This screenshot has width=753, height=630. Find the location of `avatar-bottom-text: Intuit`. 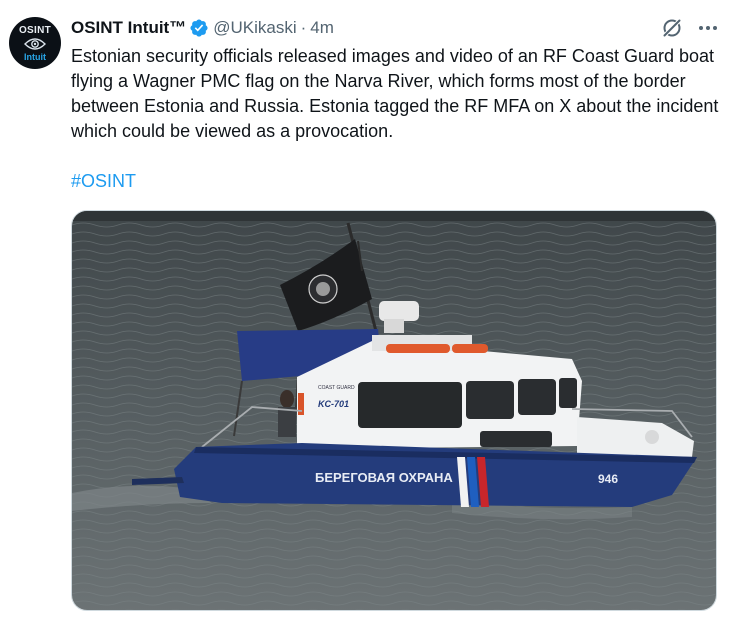

avatar-bottom-text: Intuit is located at coordinates (35, 56).